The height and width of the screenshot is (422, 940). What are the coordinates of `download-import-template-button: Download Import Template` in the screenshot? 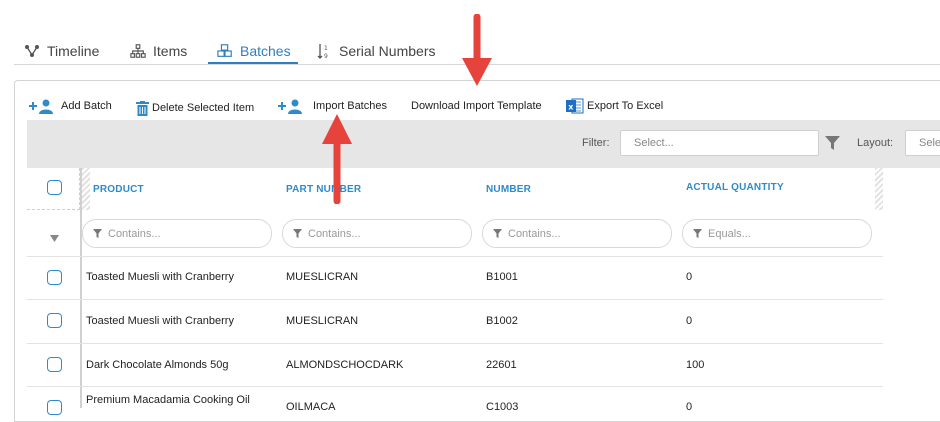 It's located at (476, 106).